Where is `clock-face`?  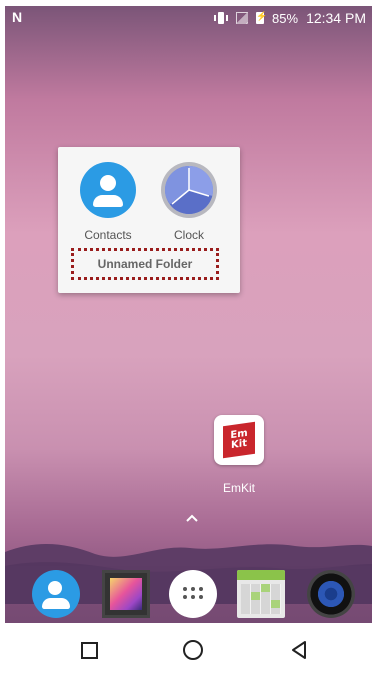
clock-face is located at coordinates (189, 190).